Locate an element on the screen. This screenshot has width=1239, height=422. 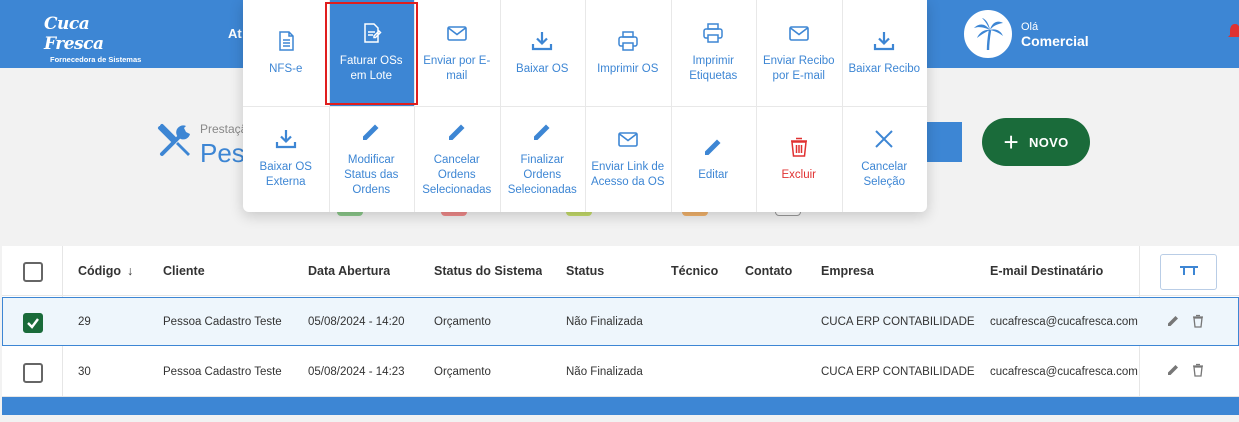
trash-icon is located at coordinates (798, 147).